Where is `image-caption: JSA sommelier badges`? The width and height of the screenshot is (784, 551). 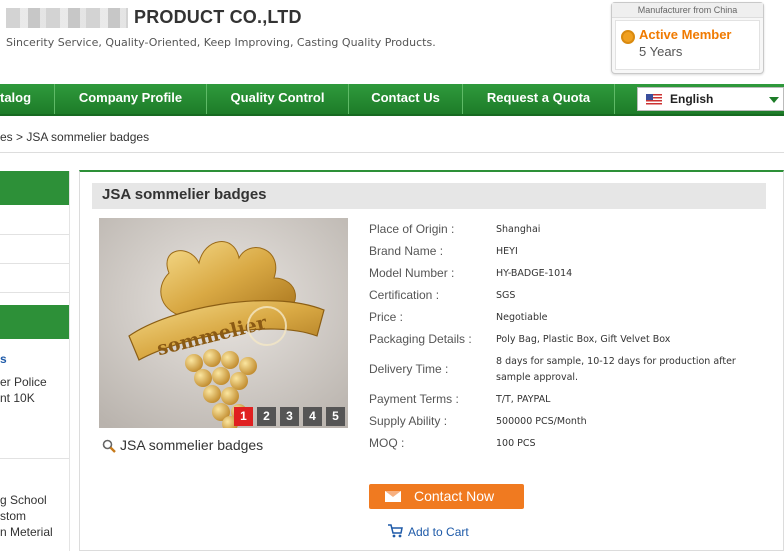 image-caption: JSA sommelier badges is located at coordinates (192, 445).